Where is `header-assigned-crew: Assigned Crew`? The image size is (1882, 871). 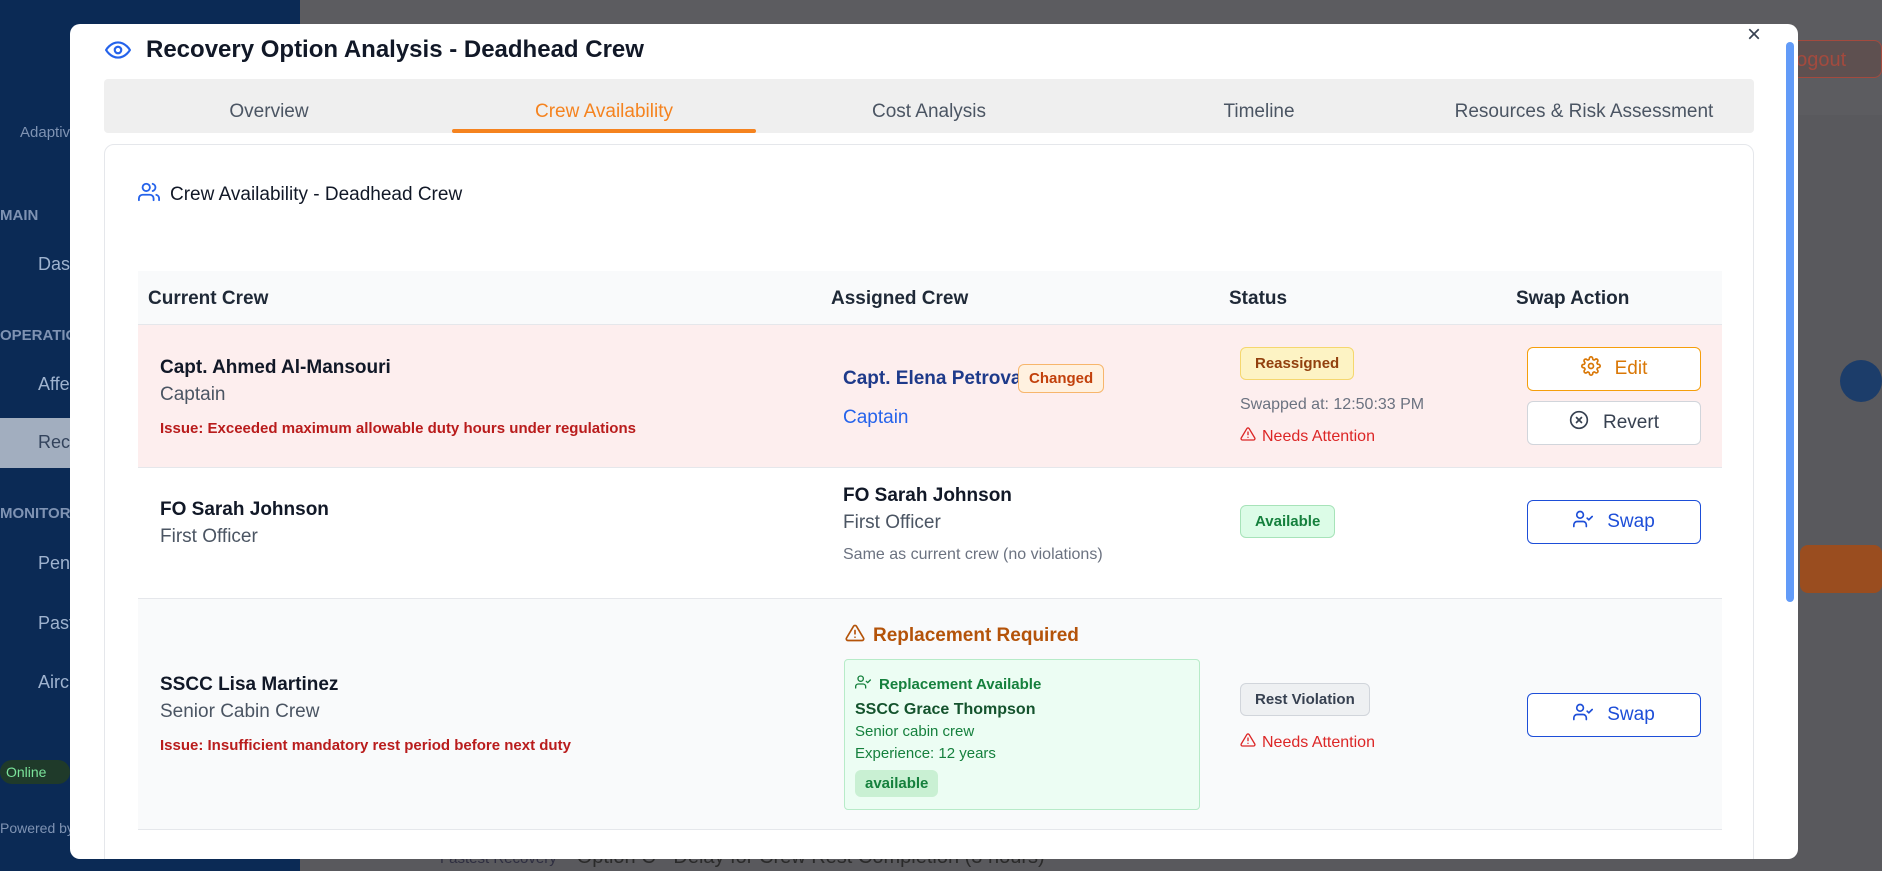 header-assigned-crew: Assigned Crew is located at coordinates (900, 298).